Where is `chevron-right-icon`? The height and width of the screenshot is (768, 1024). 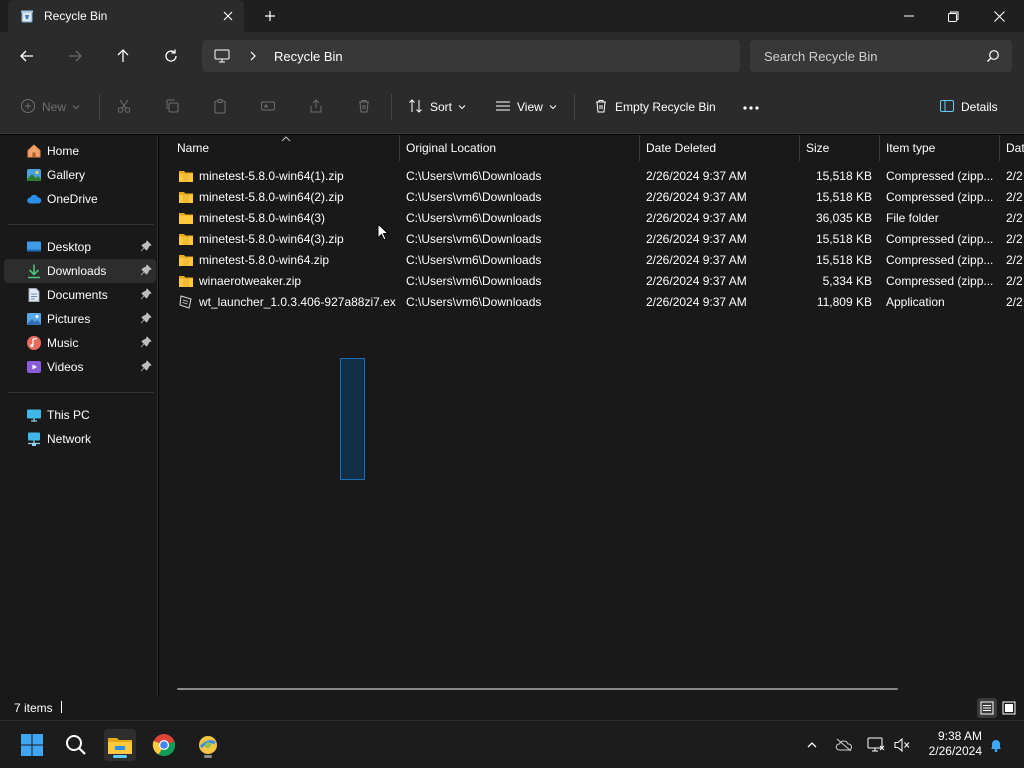
chevron-right-icon is located at coordinates (253, 57).